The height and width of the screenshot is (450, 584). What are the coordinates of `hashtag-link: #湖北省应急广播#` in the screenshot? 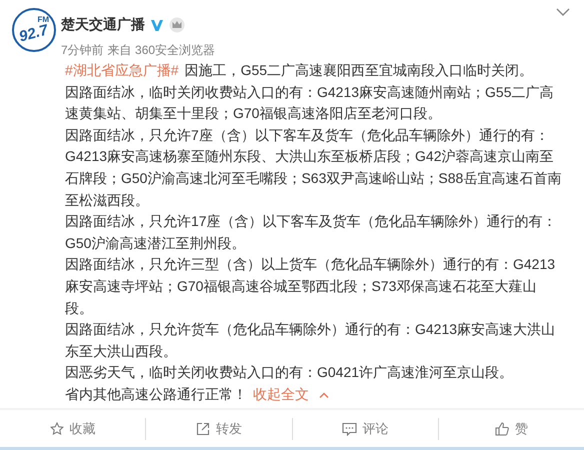 It's located at (122, 70).